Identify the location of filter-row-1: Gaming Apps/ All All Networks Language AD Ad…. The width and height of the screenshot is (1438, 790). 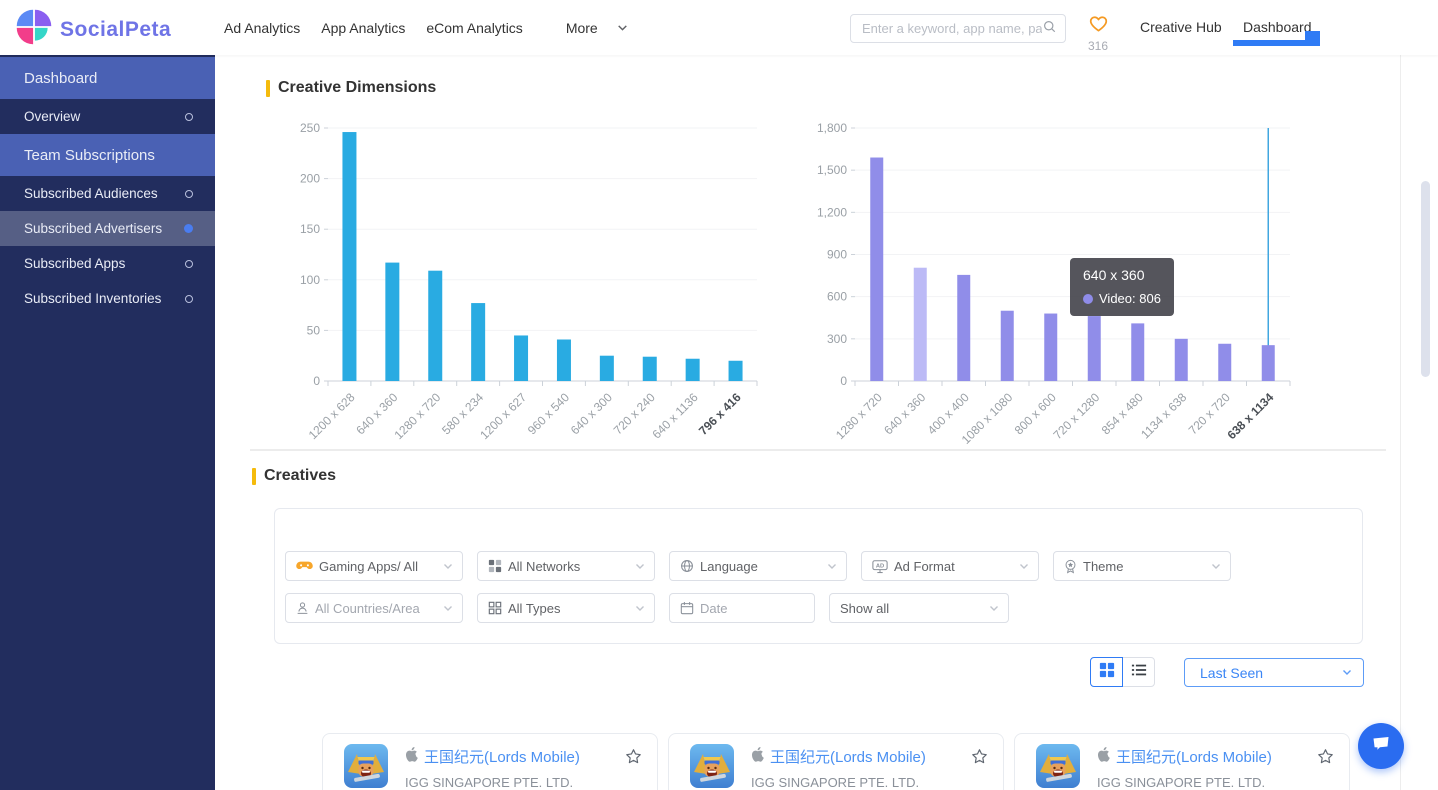
(823, 566).